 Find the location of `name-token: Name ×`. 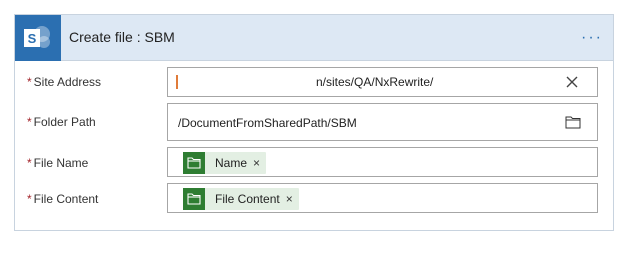

name-token: Name × is located at coordinates (225, 163).